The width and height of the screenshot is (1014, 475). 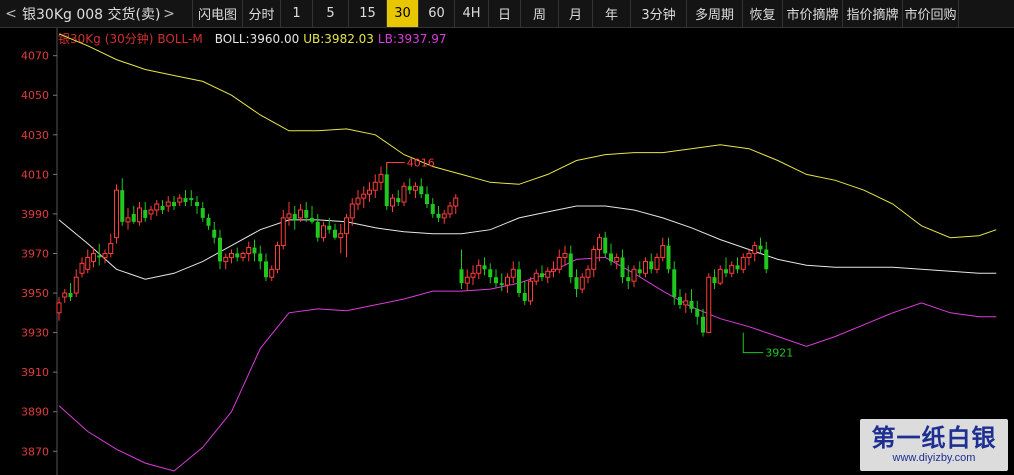 What do you see at coordinates (715, 13) in the screenshot?
I see `timeframe-button-13: 多周期` at bounding box center [715, 13].